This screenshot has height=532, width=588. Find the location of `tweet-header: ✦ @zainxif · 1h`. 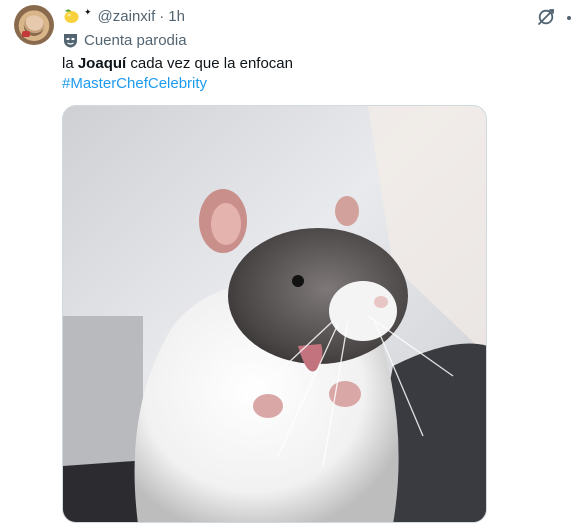

tweet-header: ✦ @zainxif · 1h is located at coordinates (123, 16).